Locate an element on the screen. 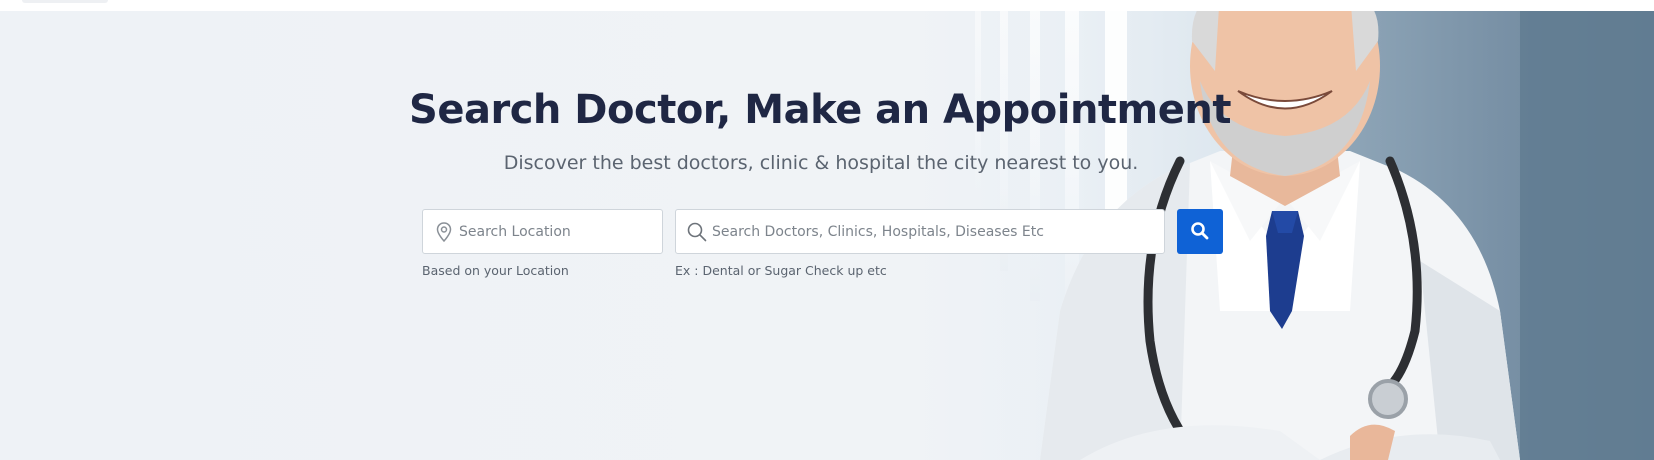  nav-fragment is located at coordinates (65, 1).